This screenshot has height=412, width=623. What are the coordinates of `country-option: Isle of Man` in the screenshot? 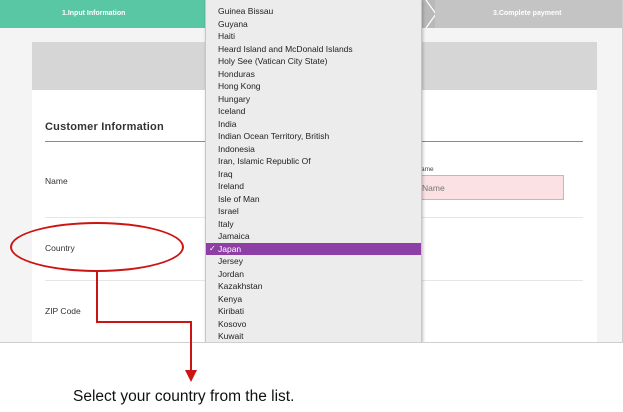 It's located at (313, 199).